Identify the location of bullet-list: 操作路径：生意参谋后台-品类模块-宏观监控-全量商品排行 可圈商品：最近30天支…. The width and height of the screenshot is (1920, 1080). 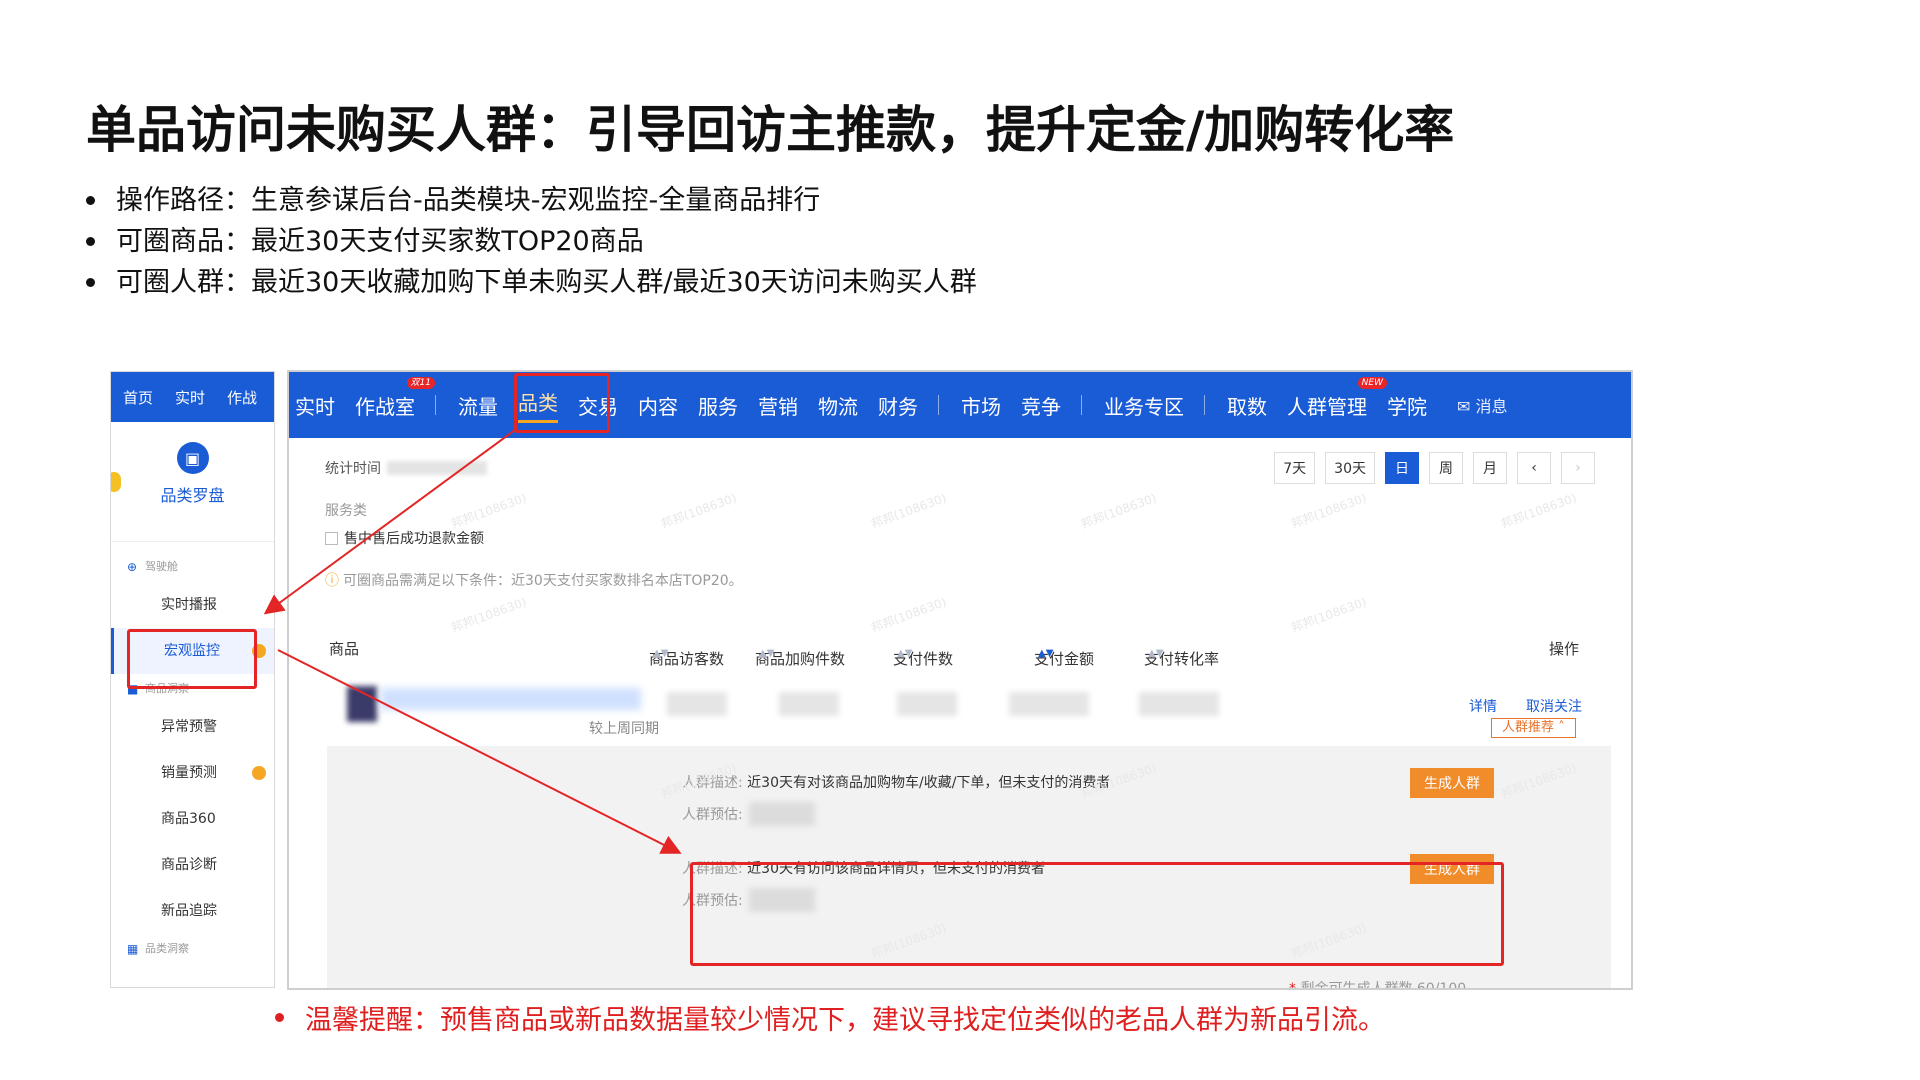
(531, 241).